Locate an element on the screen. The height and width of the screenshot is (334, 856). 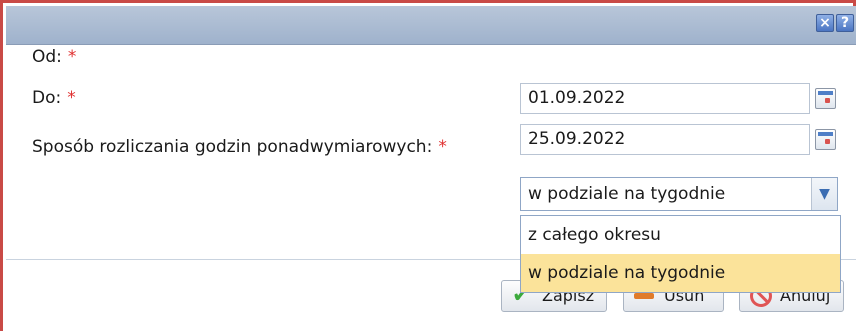
sposob-select: w podziale na tygodnie ▼ is located at coordinates (679, 194).